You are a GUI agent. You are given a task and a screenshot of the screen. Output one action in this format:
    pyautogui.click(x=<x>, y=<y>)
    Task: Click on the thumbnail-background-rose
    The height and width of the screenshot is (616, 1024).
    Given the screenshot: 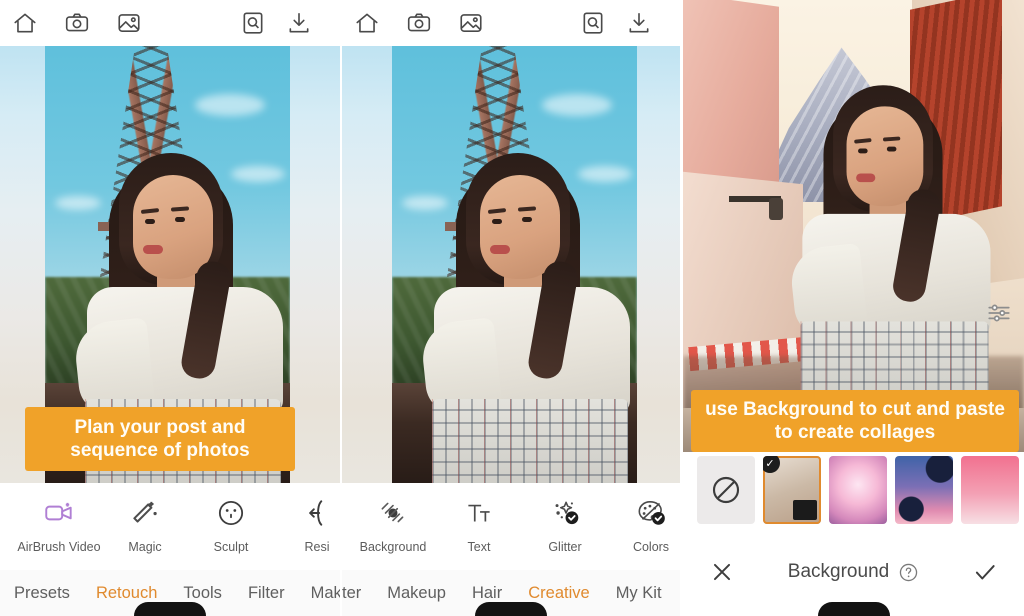 What is the action you would take?
    pyautogui.click(x=990, y=490)
    